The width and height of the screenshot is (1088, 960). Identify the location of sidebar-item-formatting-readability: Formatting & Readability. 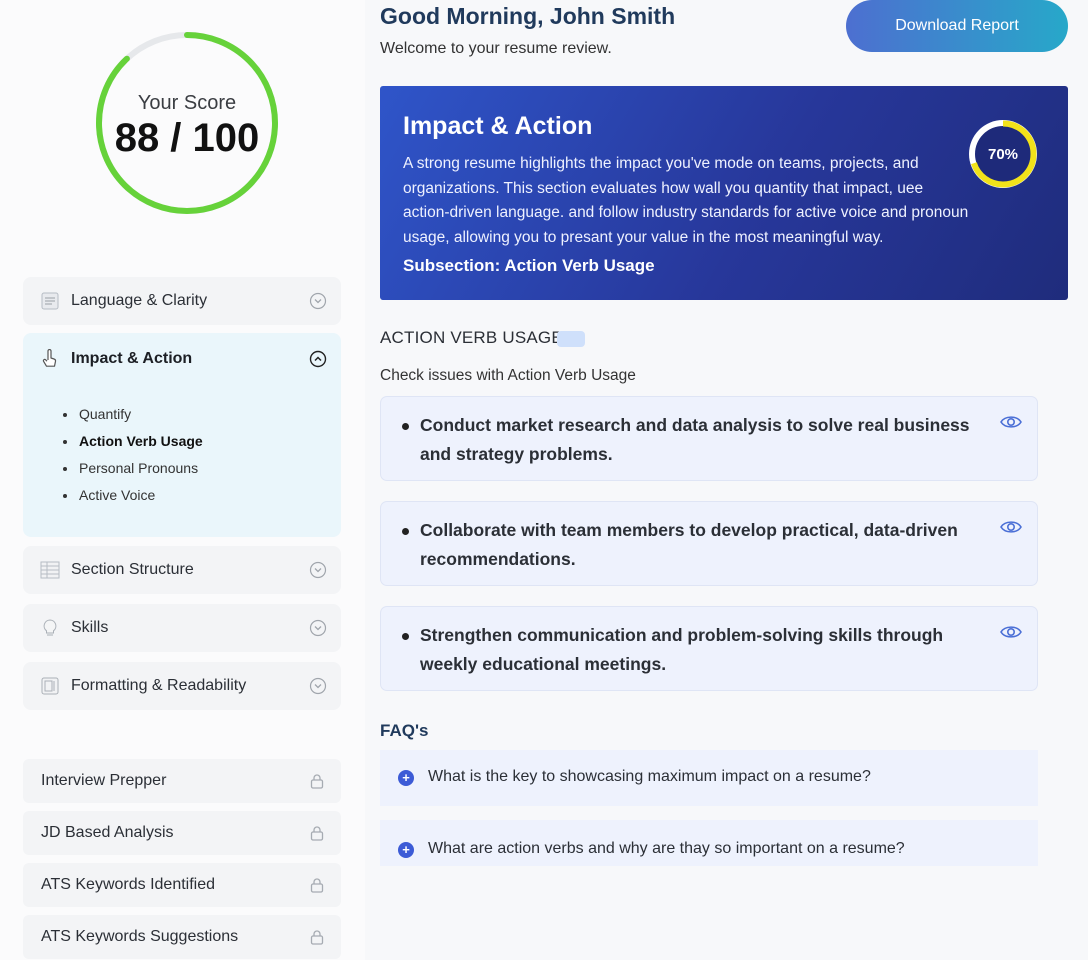
(182, 686).